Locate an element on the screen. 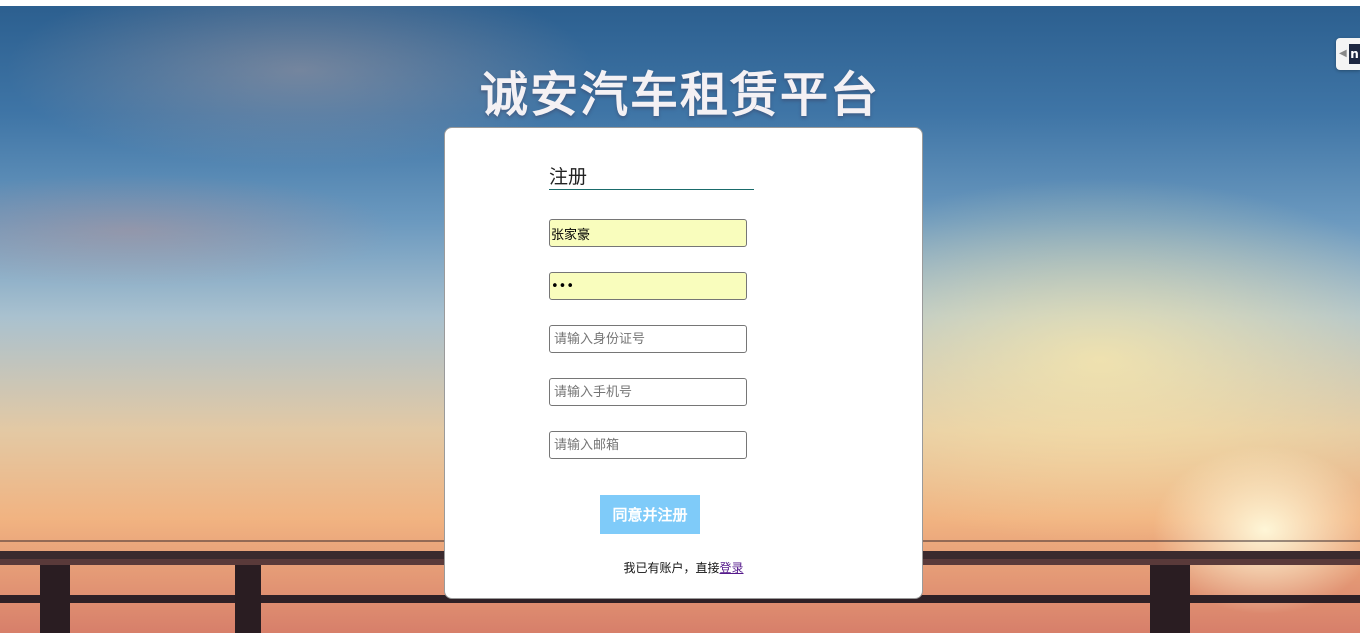 The height and width of the screenshot is (633, 1360). login-link: 登录 is located at coordinates (732, 568).